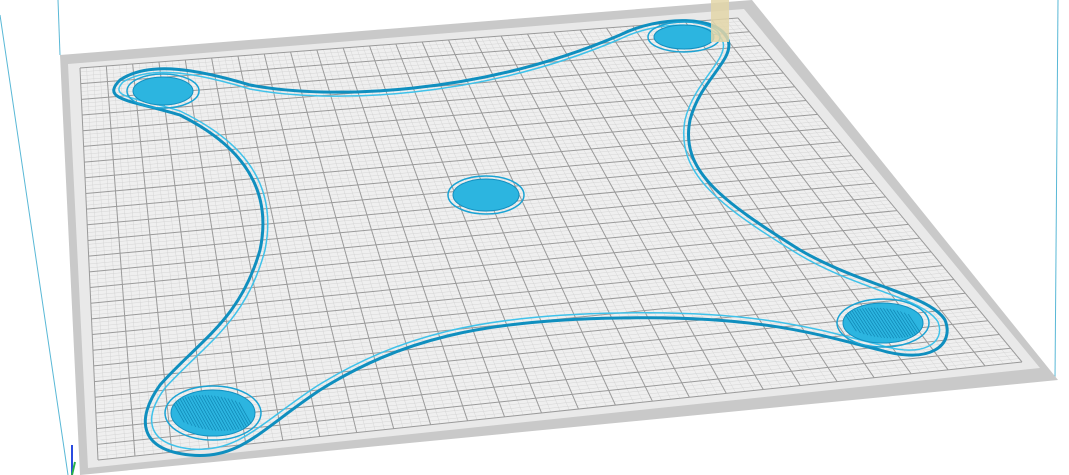 This screenshot has width=1069, height=475. What do you see at coordinates (34, 244) in the screenshot?
I see `frame-line-left` at bounding box center [34, 244].